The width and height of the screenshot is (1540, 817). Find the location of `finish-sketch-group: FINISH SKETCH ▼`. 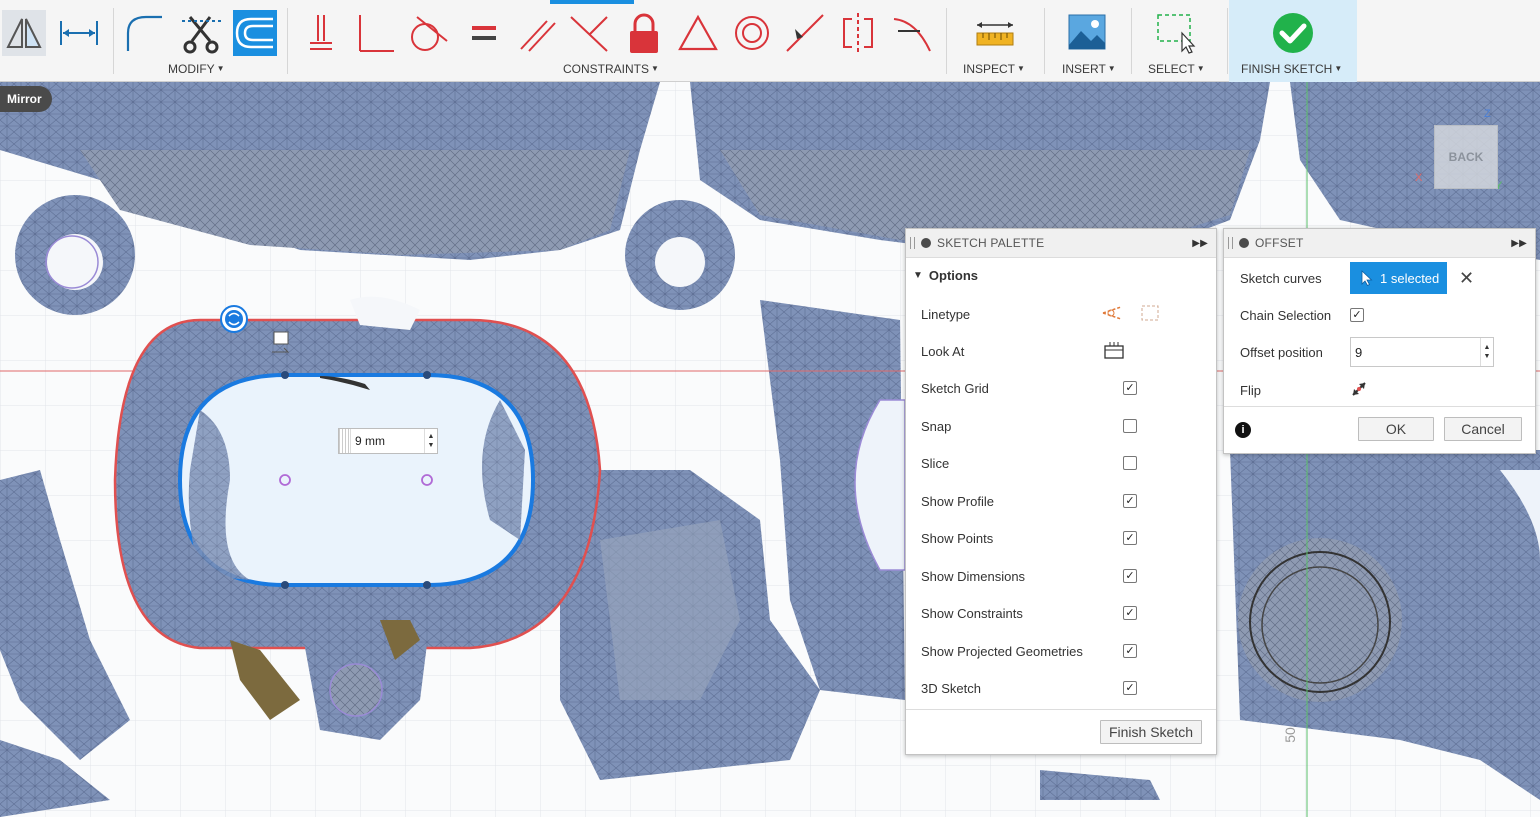

finish-sketch-group: FINISH SKETCH ▼ is located at coordinates (1293, 41).